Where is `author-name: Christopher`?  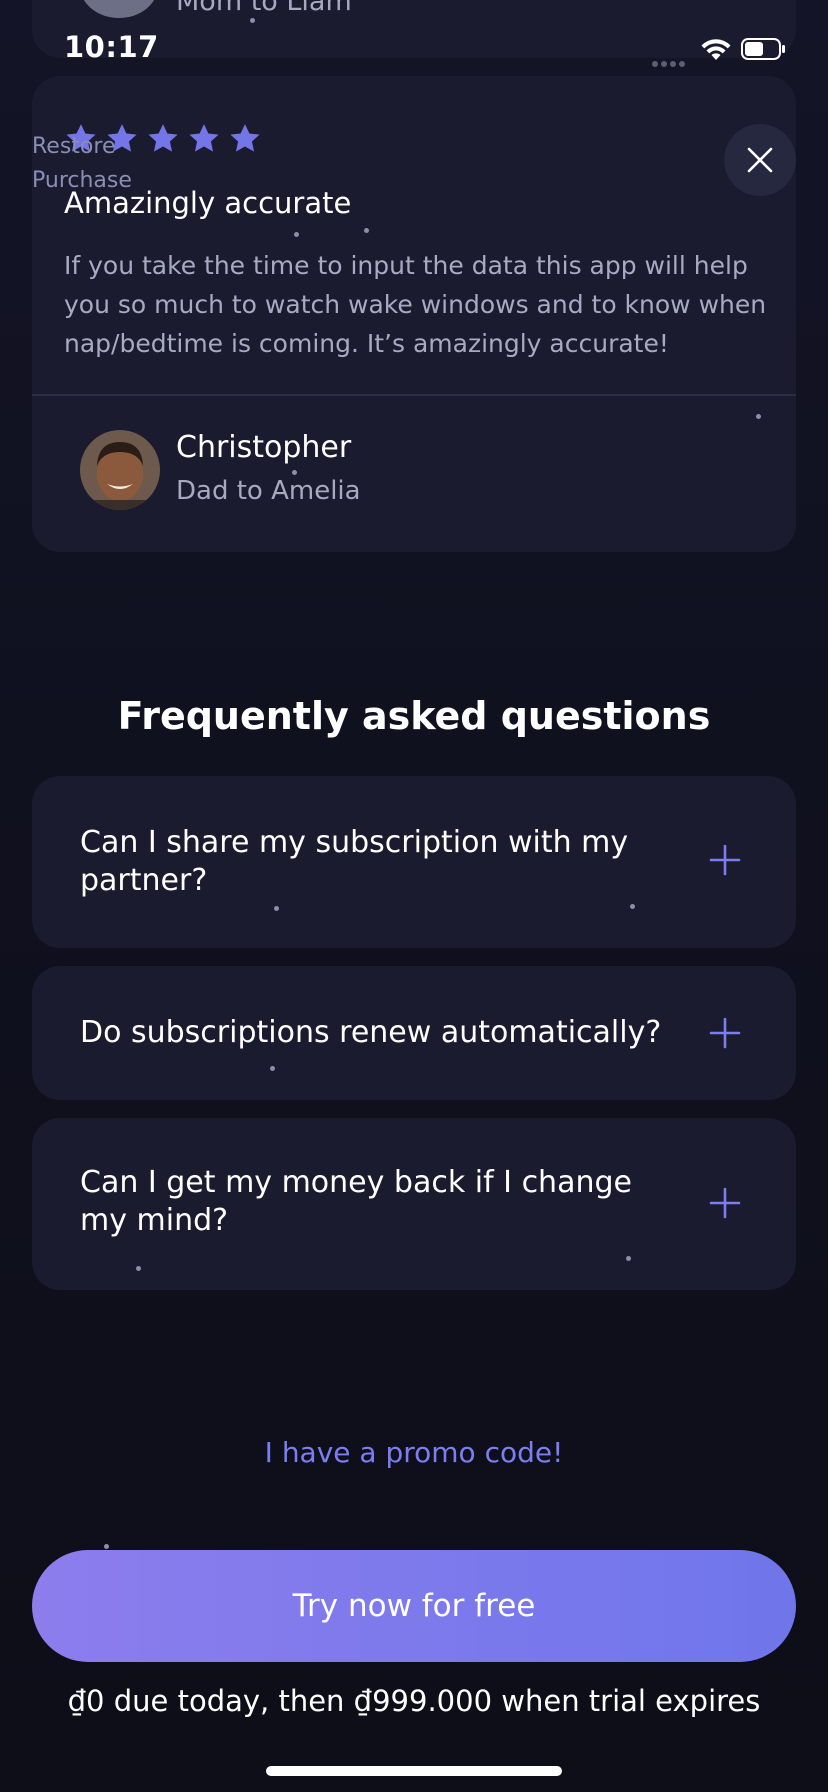
author-name: Christopher is located at coordinates (264, 447).